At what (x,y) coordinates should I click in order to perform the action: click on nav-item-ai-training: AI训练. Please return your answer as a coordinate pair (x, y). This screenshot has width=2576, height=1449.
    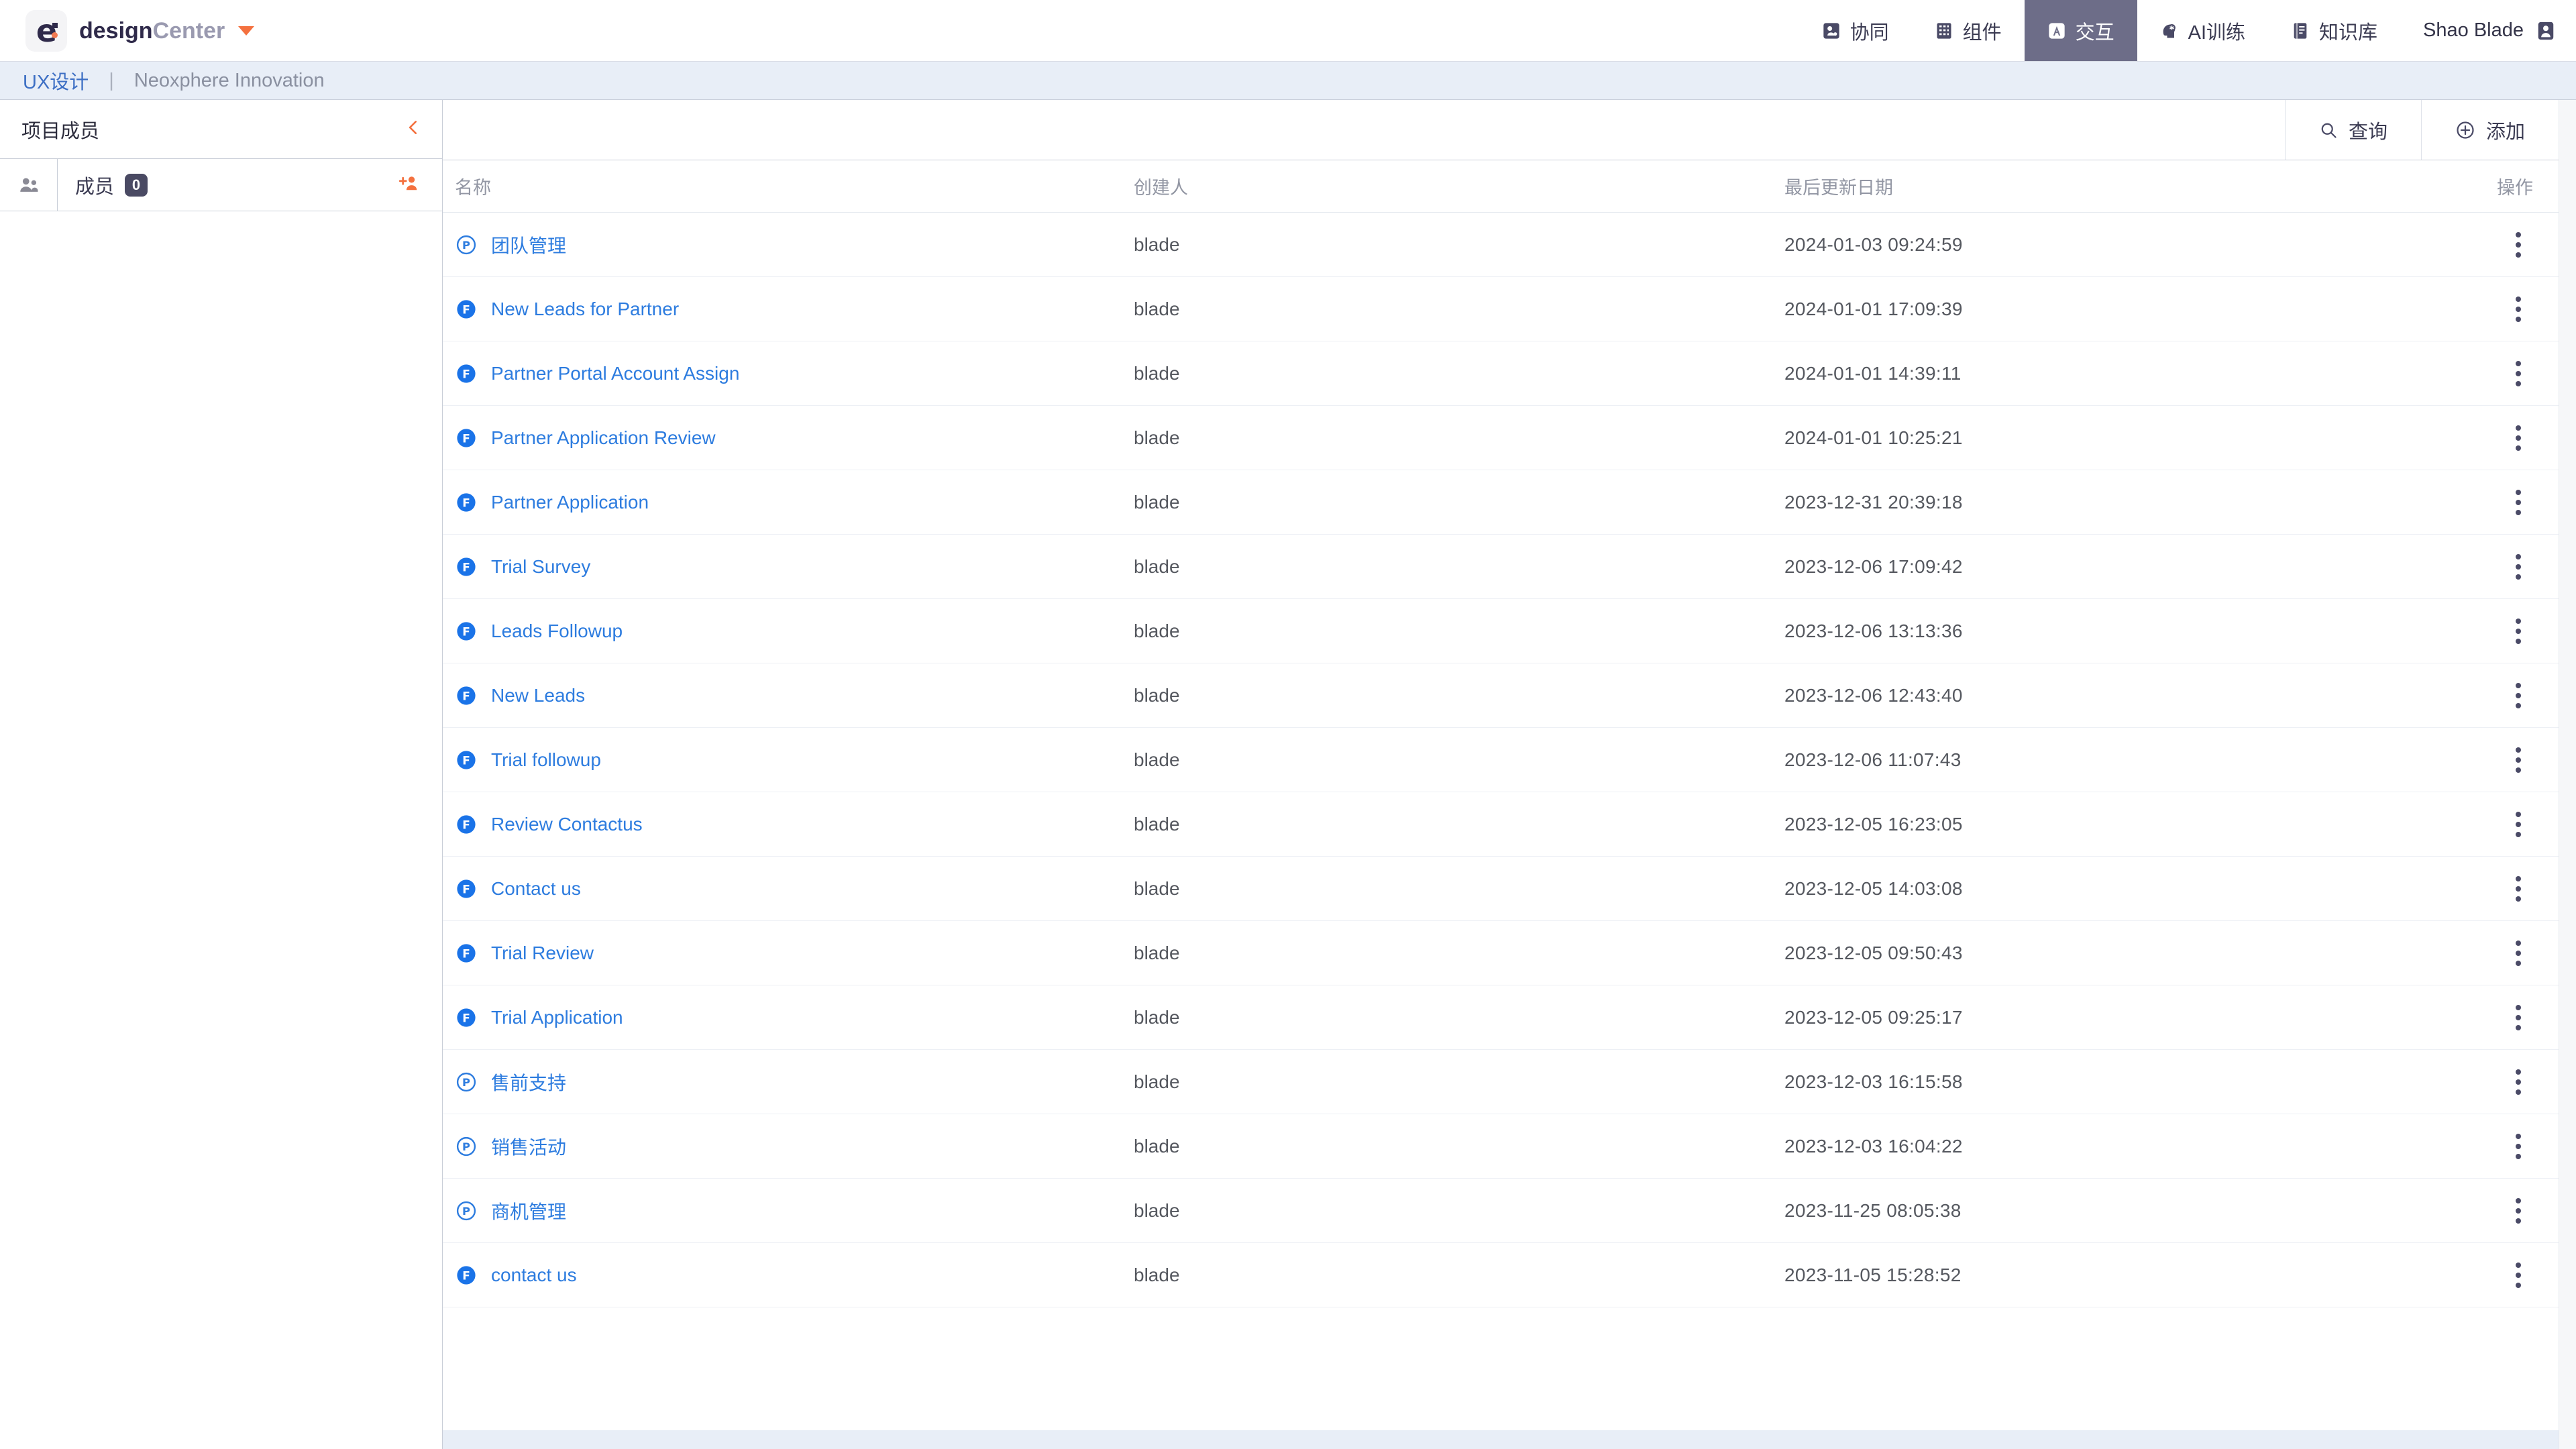
    Looking at the image, I should click on (2202, 30).